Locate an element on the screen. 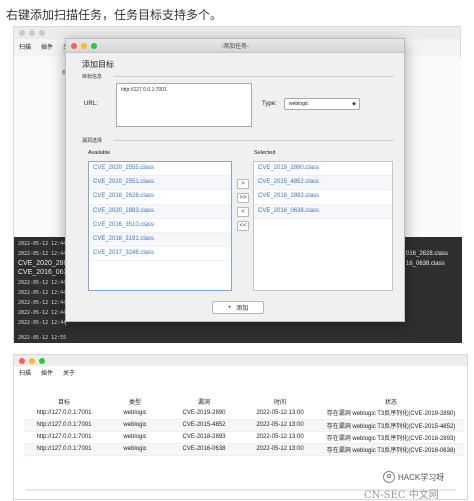 This screenshot has width=474, height=501. type-label: Type: is located at coordinates (269, 104).